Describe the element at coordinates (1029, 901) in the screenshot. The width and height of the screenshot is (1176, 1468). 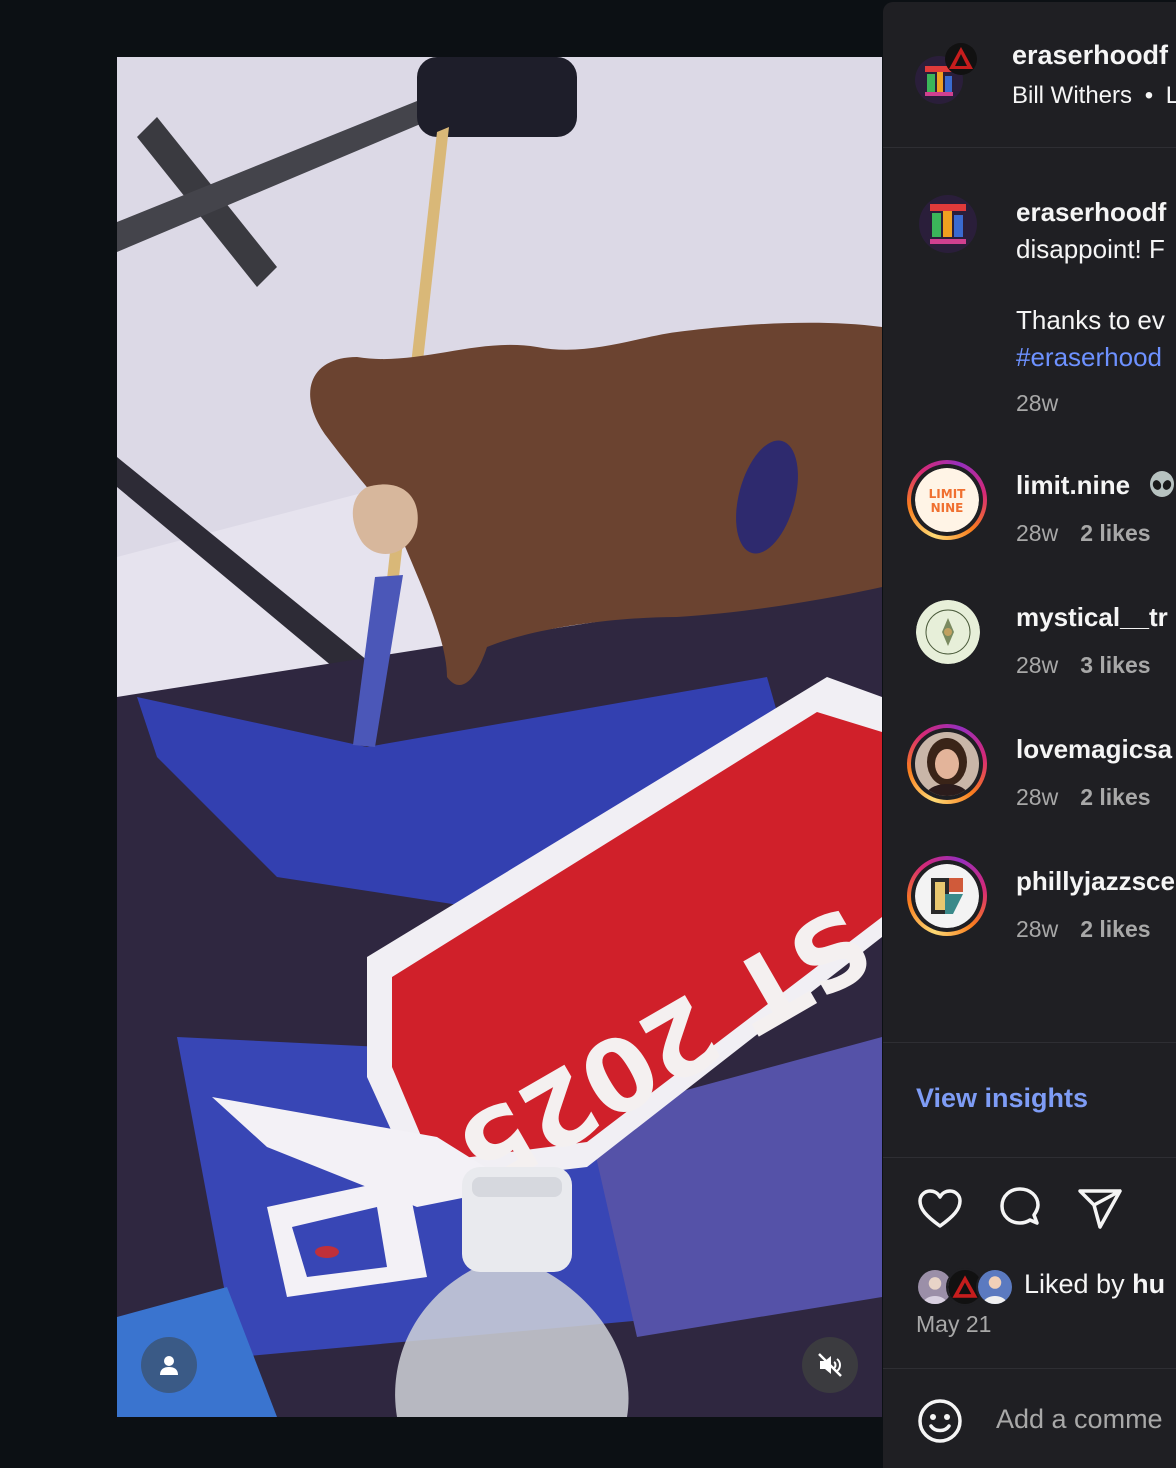
I see `comment-item: phillyjazzsce 28w 2 likes` at that location.